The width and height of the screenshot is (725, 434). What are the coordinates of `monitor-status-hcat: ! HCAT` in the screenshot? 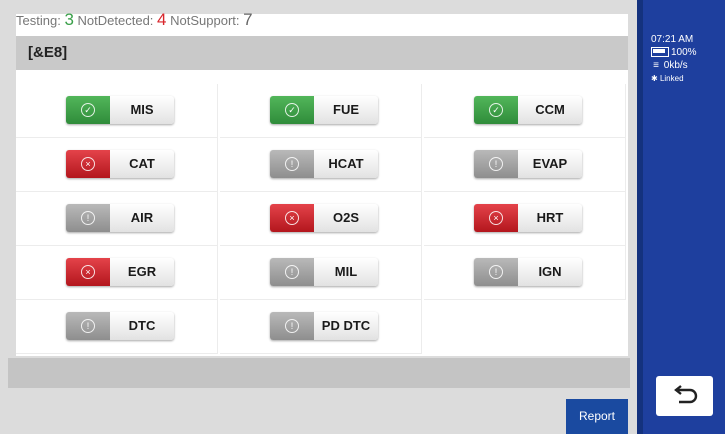 It's located at (324, 164).